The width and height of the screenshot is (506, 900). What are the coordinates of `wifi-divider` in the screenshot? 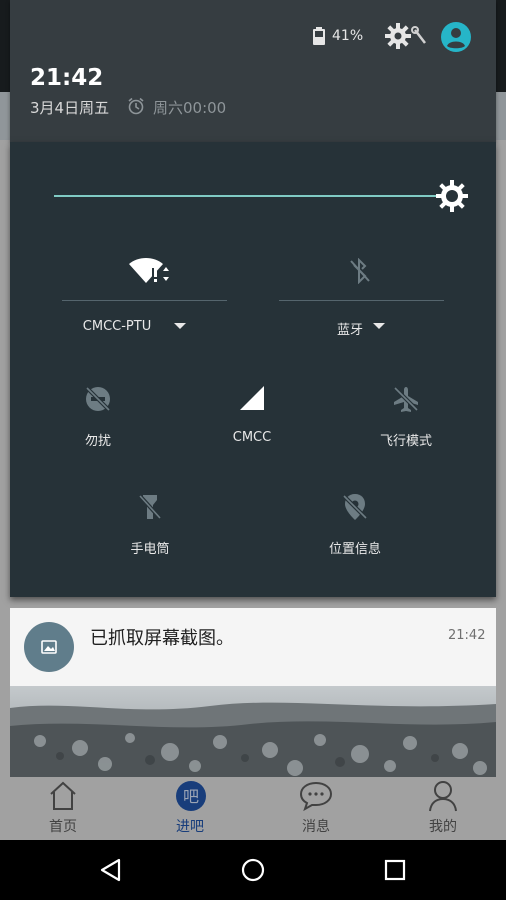 It's located at (144, 300).